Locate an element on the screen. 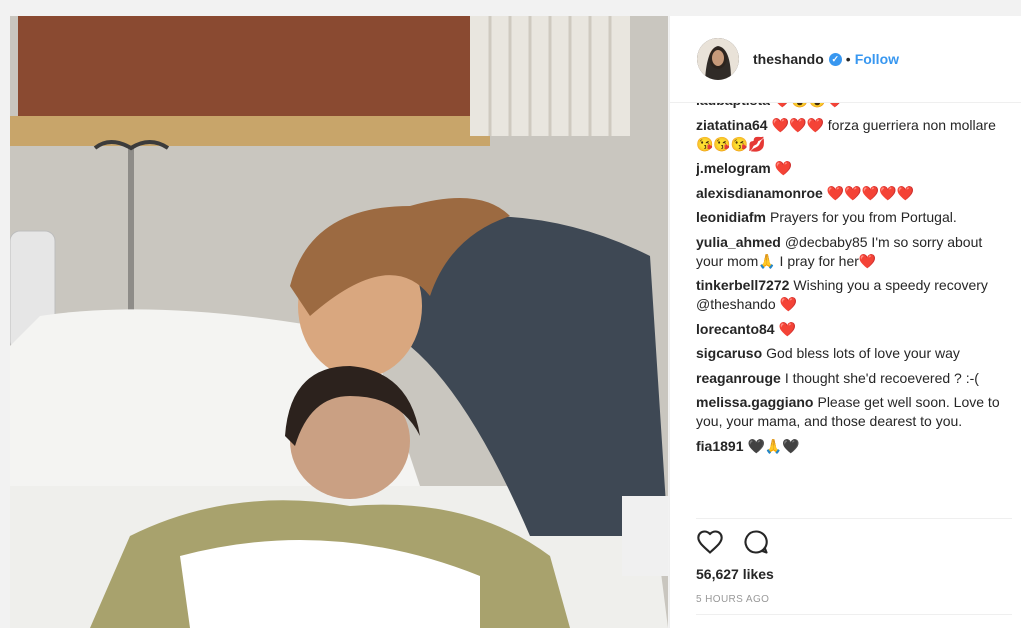  post-header: theshando ✓ • Follow is located at coordinates (845, 59).